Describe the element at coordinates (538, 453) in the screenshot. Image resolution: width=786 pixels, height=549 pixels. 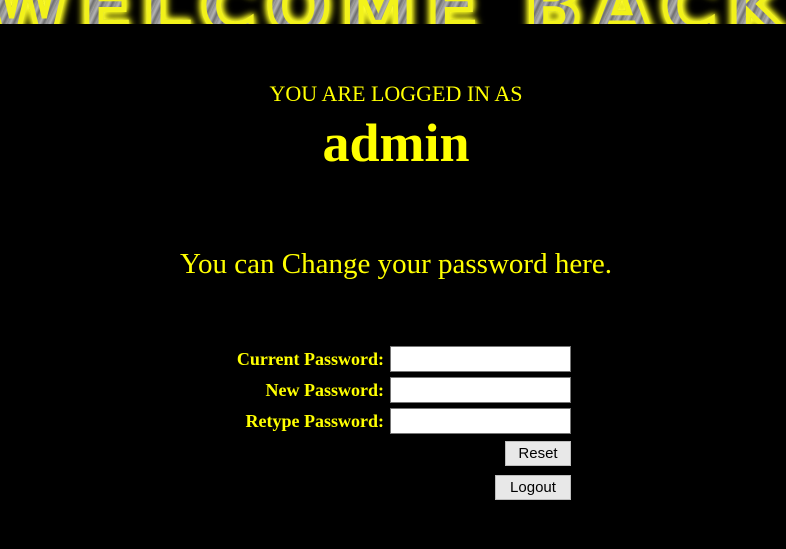
I see `reset-button: Reset` at that location.